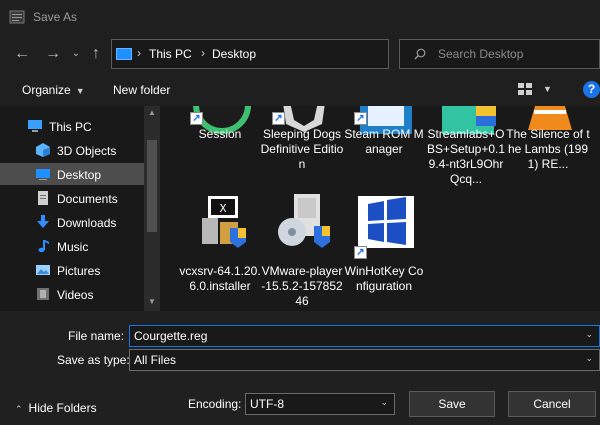  Describe the element at coordinates (525, 89) in the screenshot. I see `view-options-icon` at that location.